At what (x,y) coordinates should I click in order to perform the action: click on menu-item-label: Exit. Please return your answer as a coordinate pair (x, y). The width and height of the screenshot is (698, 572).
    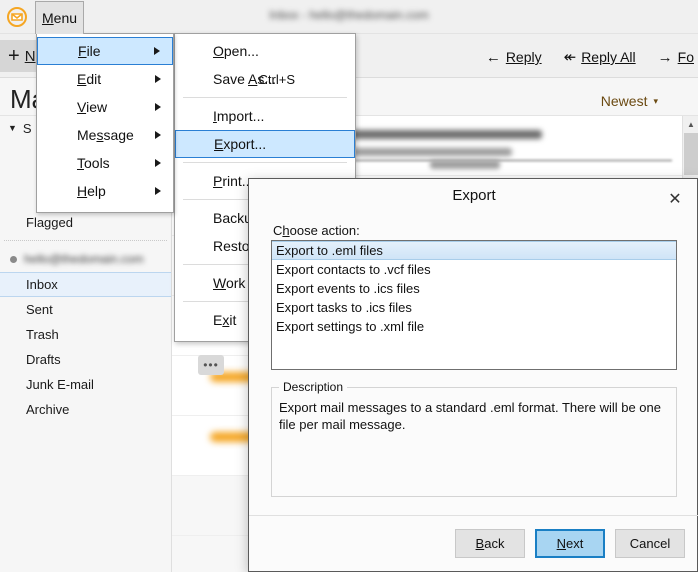
    Looking at the image, I should click on (225, 320).